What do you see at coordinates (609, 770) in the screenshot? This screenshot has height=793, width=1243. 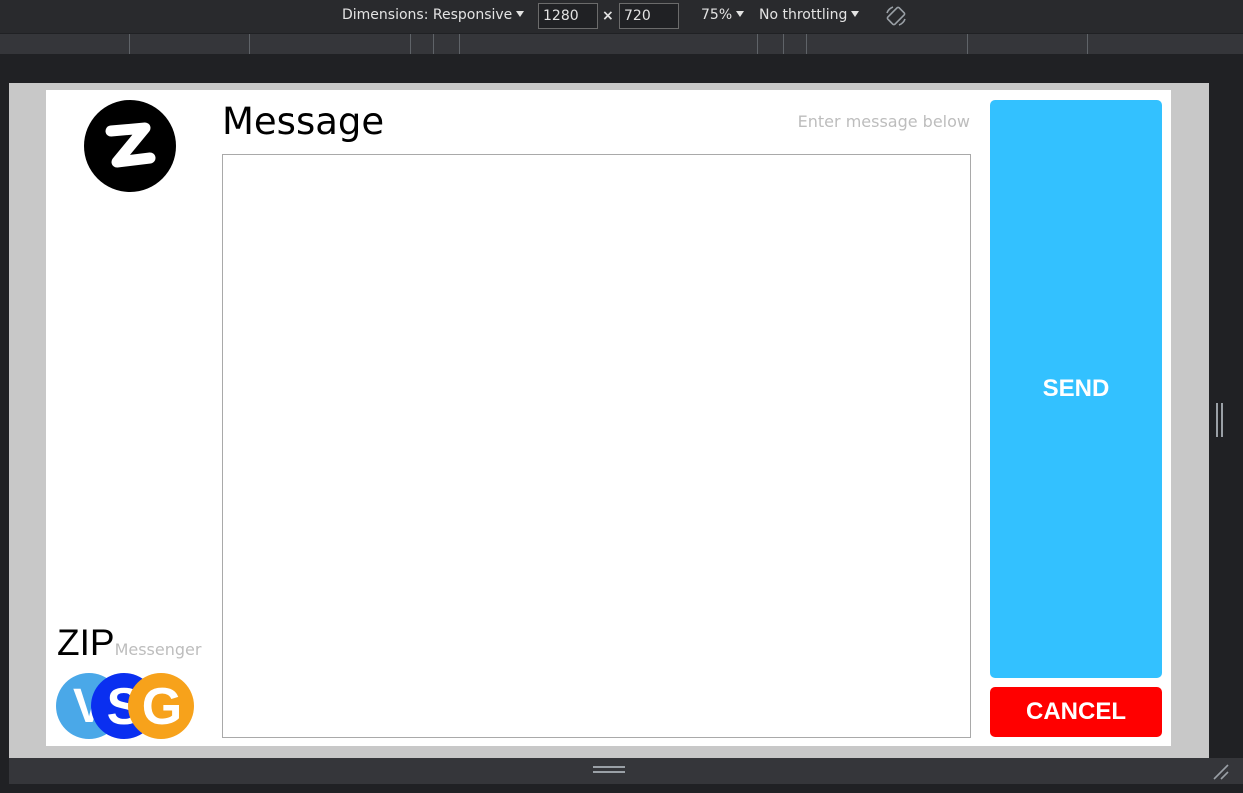 I see `viewport-height-resize-handle` at bounding box center [609, 770].